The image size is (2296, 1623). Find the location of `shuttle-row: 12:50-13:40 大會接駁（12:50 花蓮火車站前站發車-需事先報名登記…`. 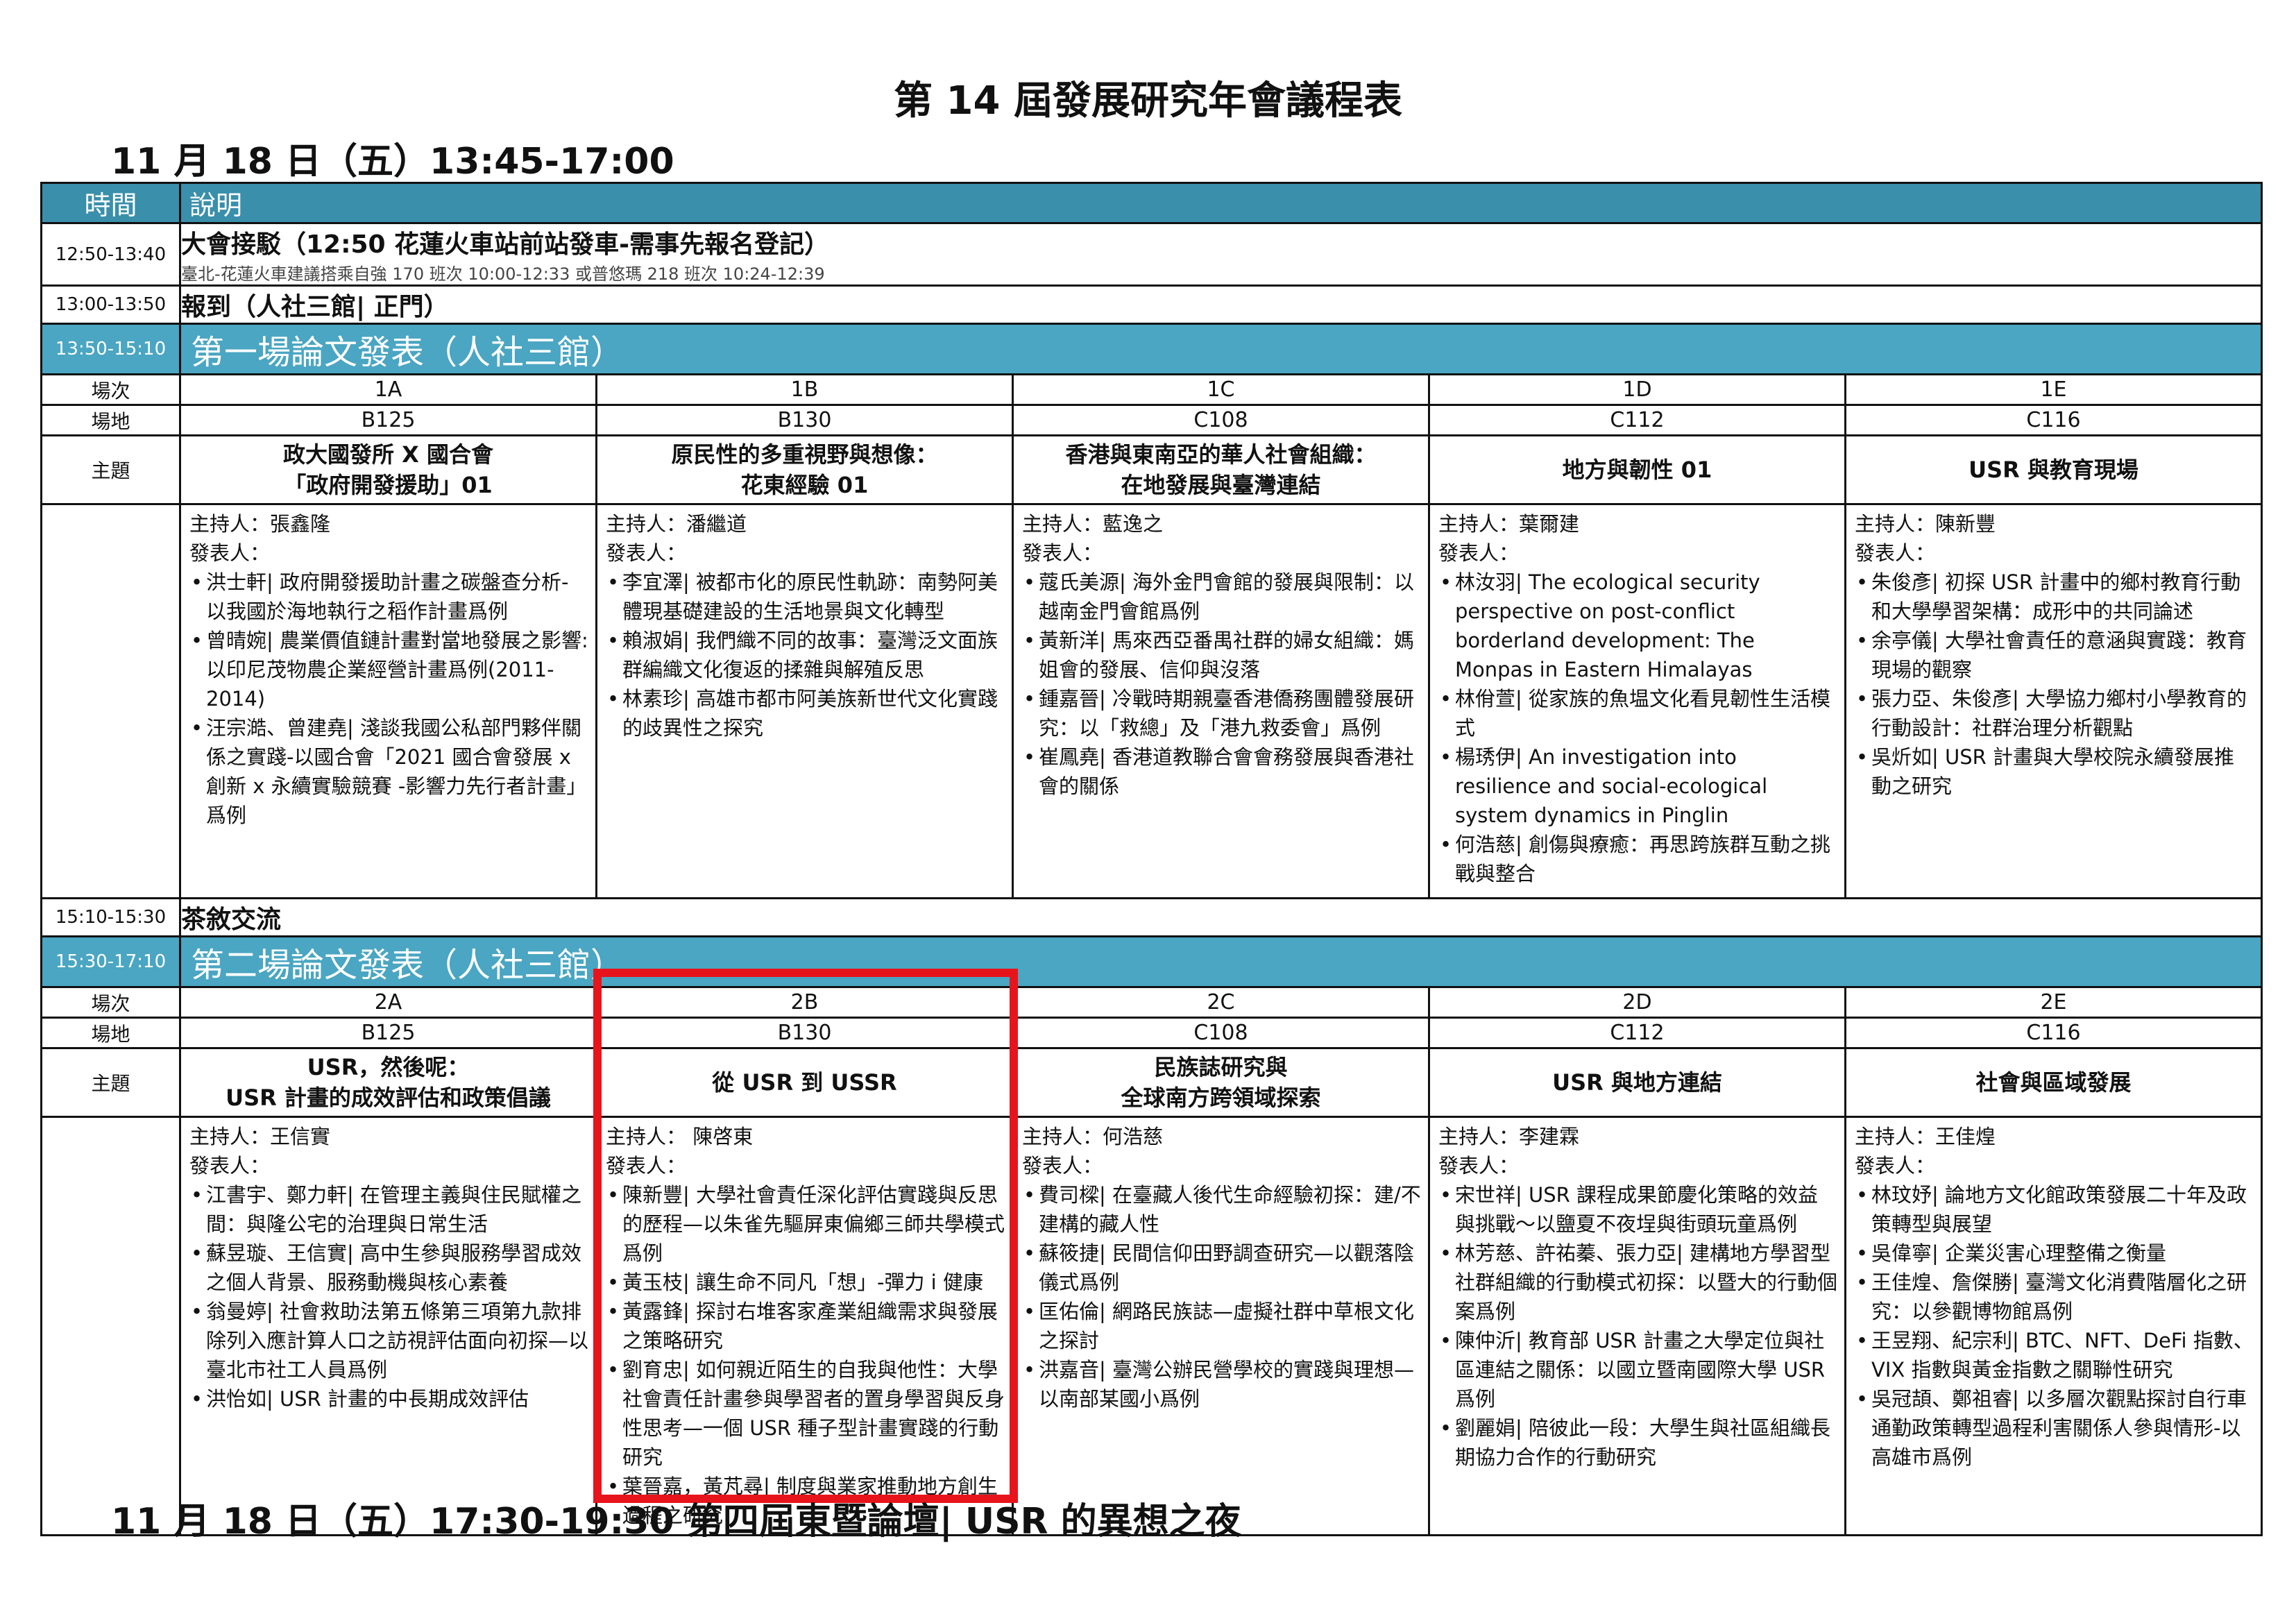

shuttle-row: 12:50-13:40 大會接駁（12:50 花蓮火車站前站發車-需事先報名登記… is located at coordinates (1151, 254).